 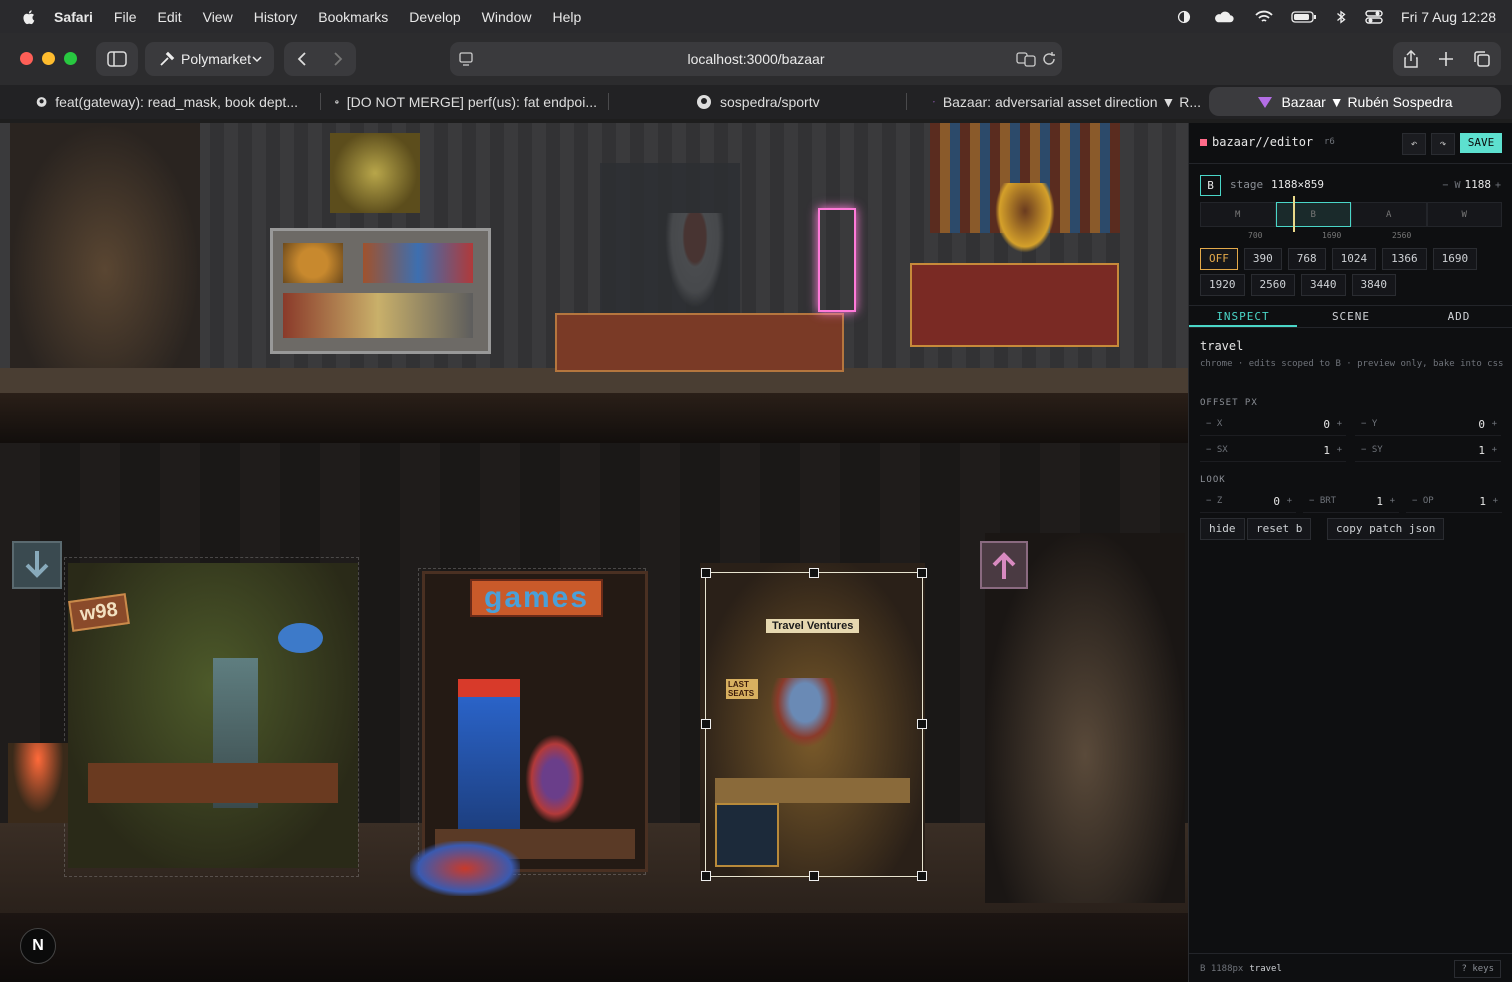 I want to click on profile-selector: Polymarket, so click(x=209, y=59).